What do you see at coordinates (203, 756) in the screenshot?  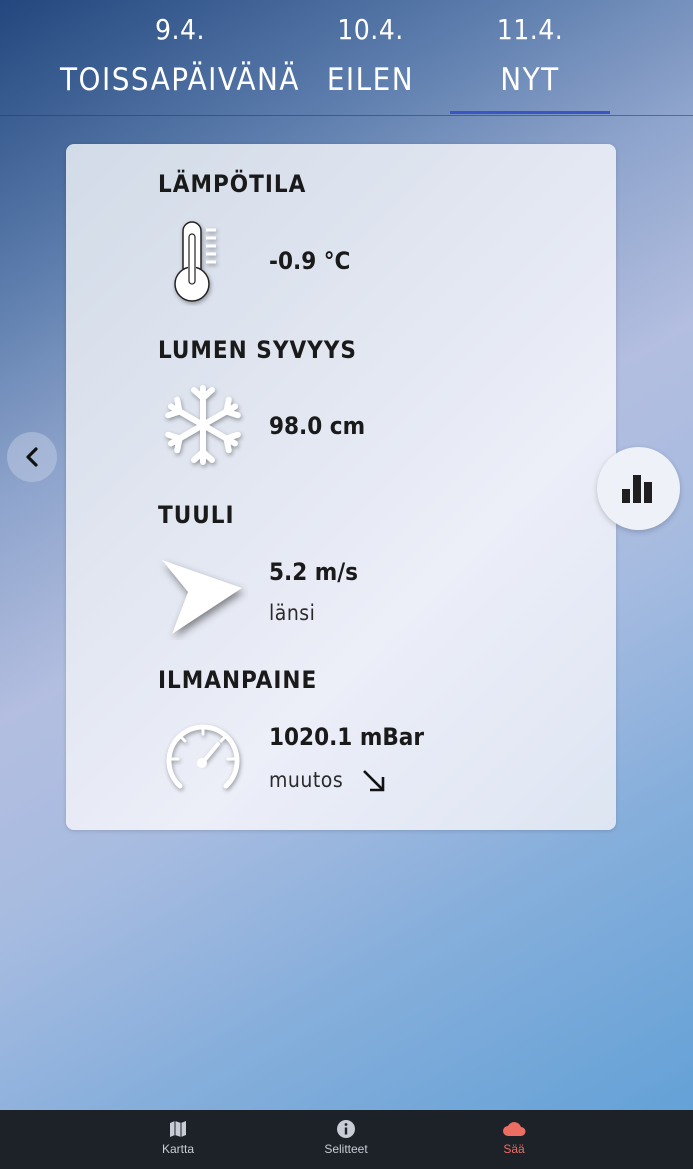 I see `gauge-icon` at bounding box center [203, 756].